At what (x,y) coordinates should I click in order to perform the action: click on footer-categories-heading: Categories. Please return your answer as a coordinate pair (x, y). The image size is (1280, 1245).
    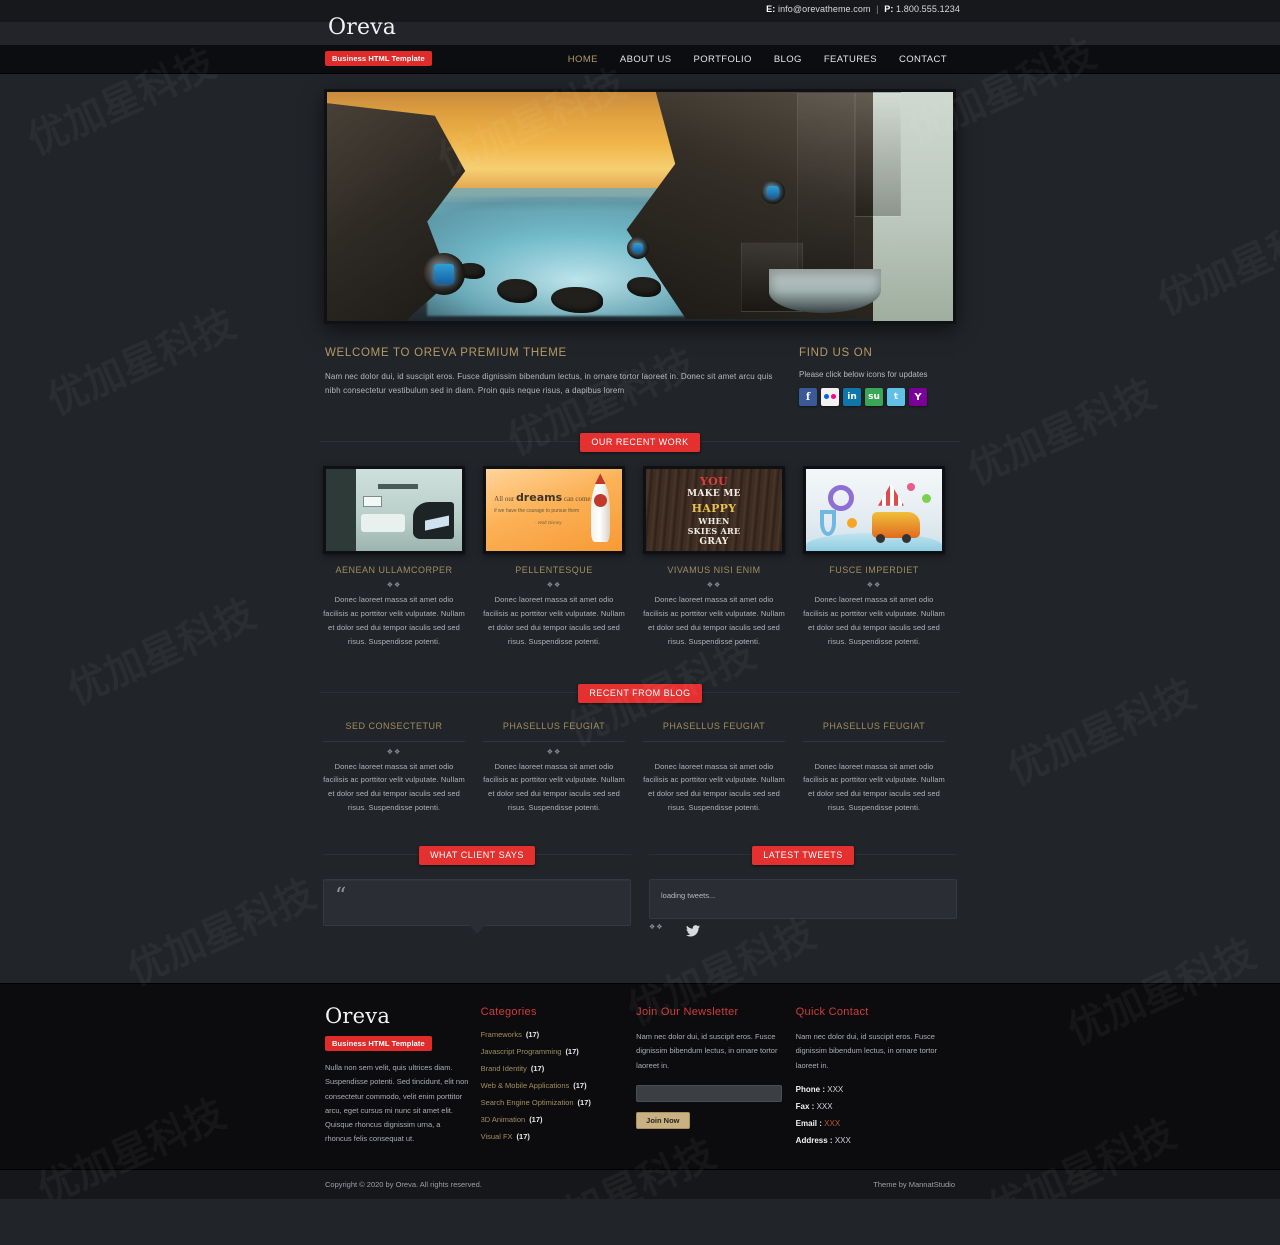
    Looking at the image, I should click on (508, 1012).